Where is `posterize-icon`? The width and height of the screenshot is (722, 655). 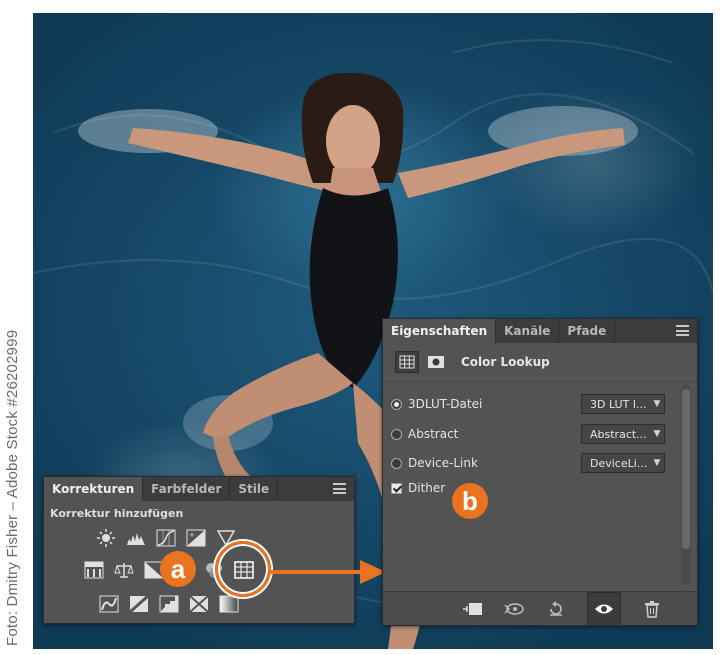 posterize-icon is located at coordinates (139, 604).